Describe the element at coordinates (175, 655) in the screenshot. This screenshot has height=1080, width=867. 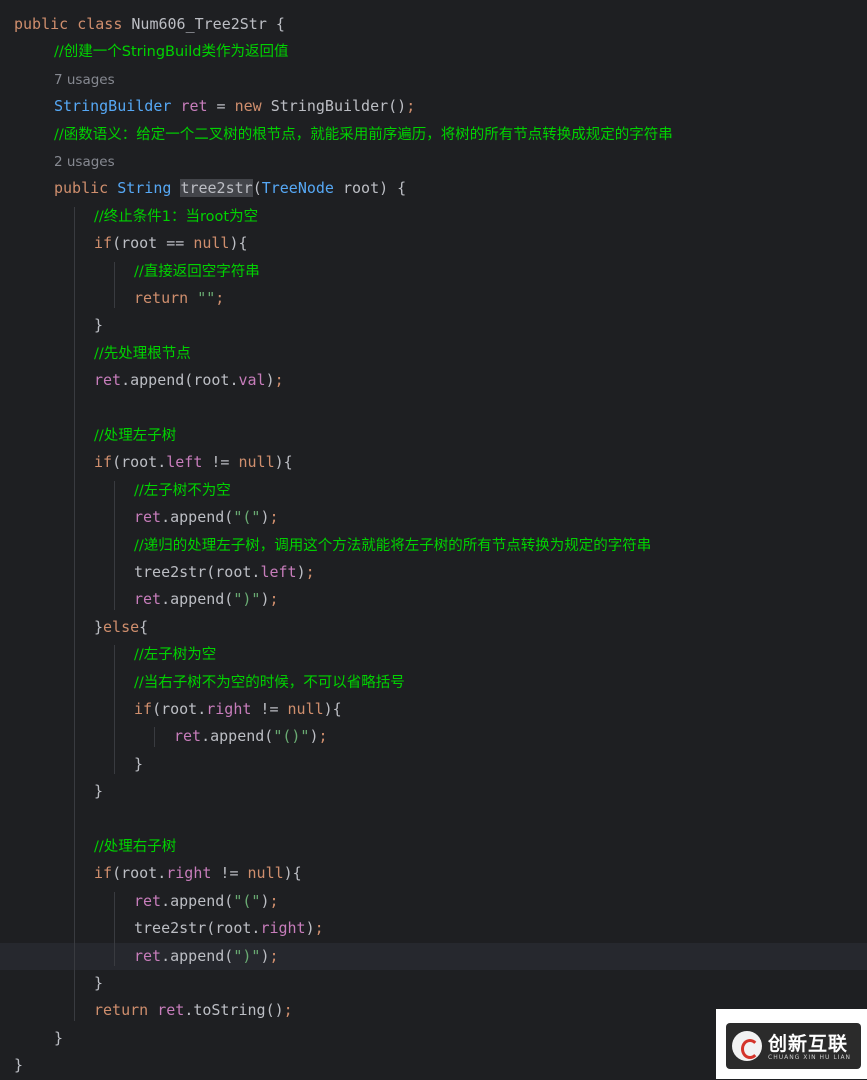
I see `code-text: //左子树为空` at that location.